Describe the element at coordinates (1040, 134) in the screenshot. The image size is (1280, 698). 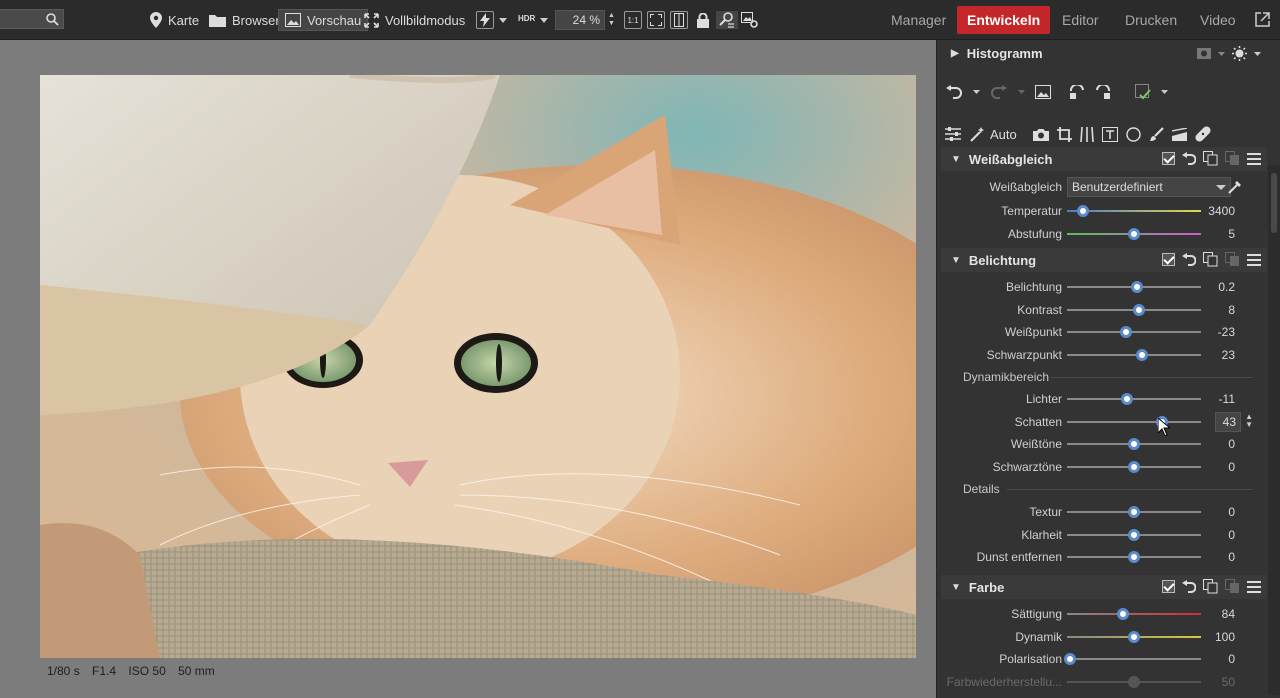
I see `camera-icon` at that location.